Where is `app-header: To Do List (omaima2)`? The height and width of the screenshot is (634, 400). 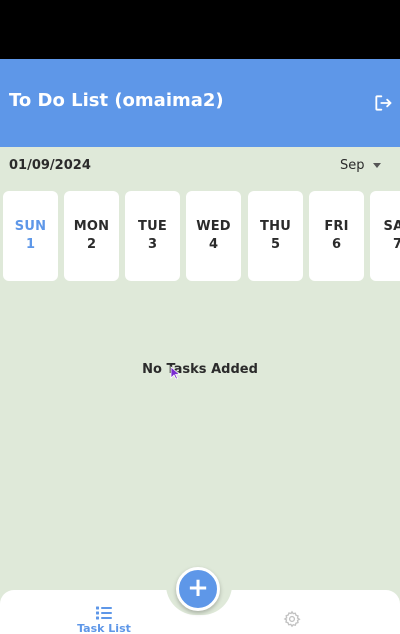
app-header: To Do List (omaima2) is located at coordinates (200, 103).